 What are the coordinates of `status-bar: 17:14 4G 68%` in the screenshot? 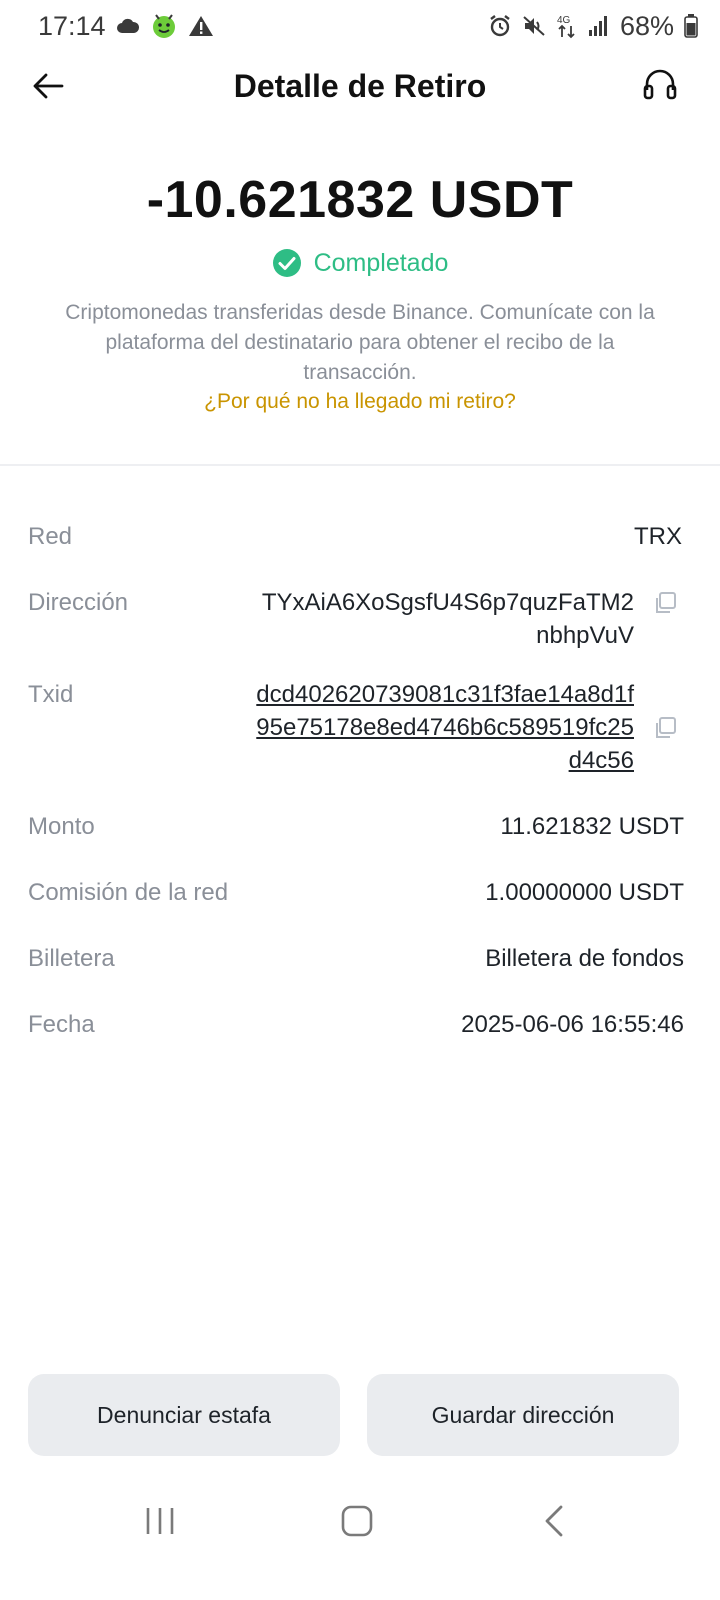 It's located at (360, 26).